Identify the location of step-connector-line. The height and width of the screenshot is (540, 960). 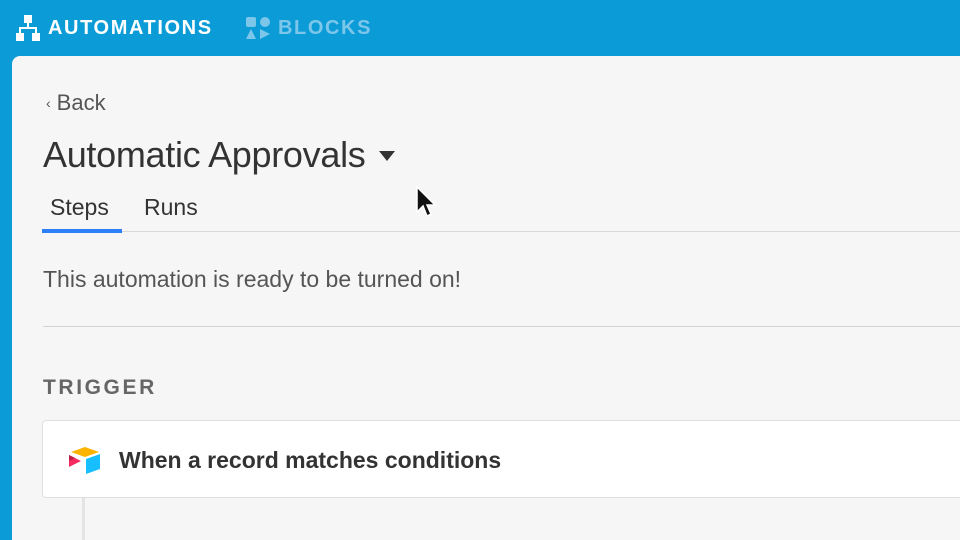
(83, 519).